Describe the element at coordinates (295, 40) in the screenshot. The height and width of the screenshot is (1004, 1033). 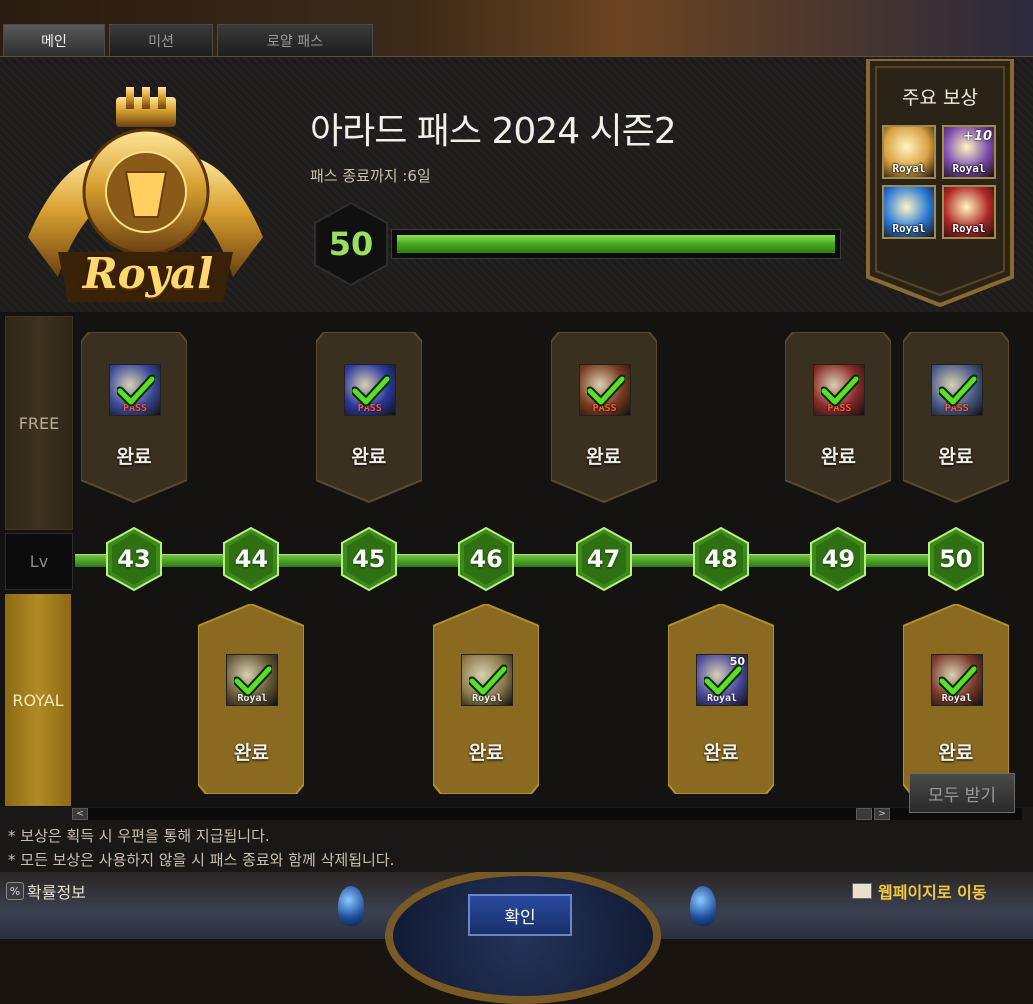
I see `tab-royal-pass: 로얄 패스` at that location.